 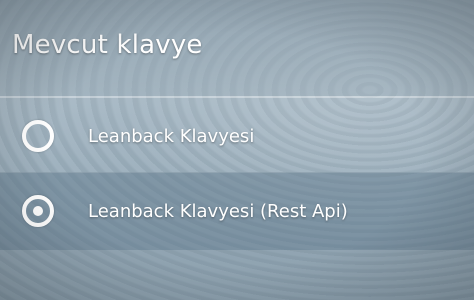 I want to click on radio-button-selected, so click(x=38, y=211).